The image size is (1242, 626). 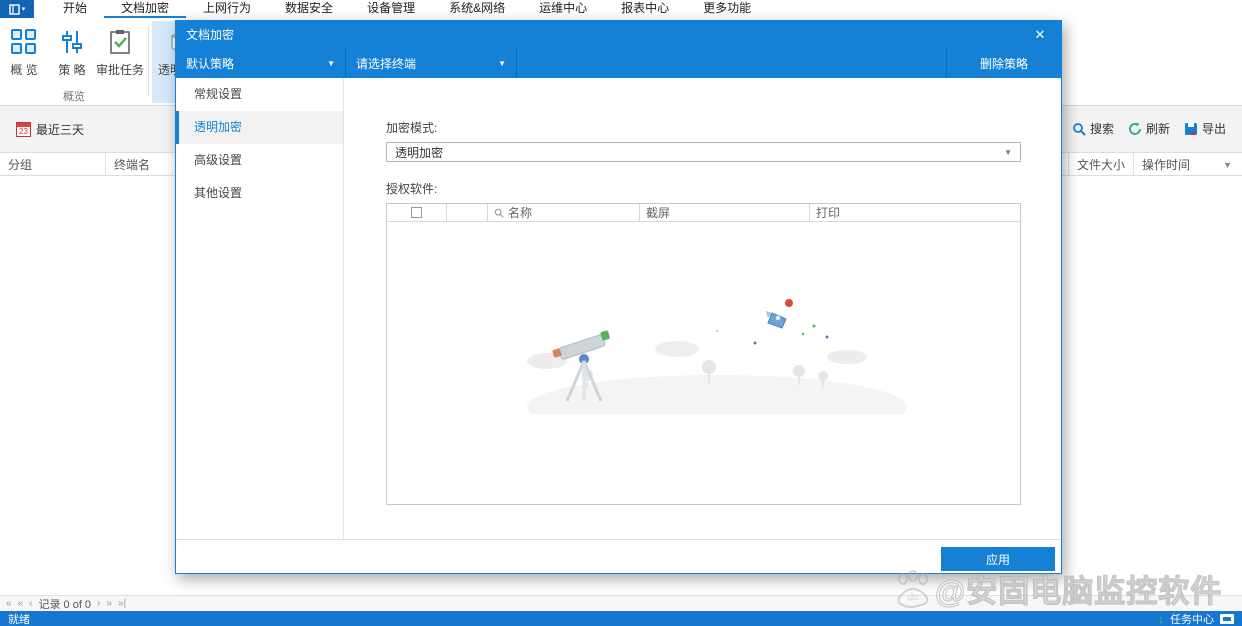 What do you see at coordinates (645, 9) in the screenshot?
I see `menu-item-report-center: 报表中心` at bounding box center [645, 9].